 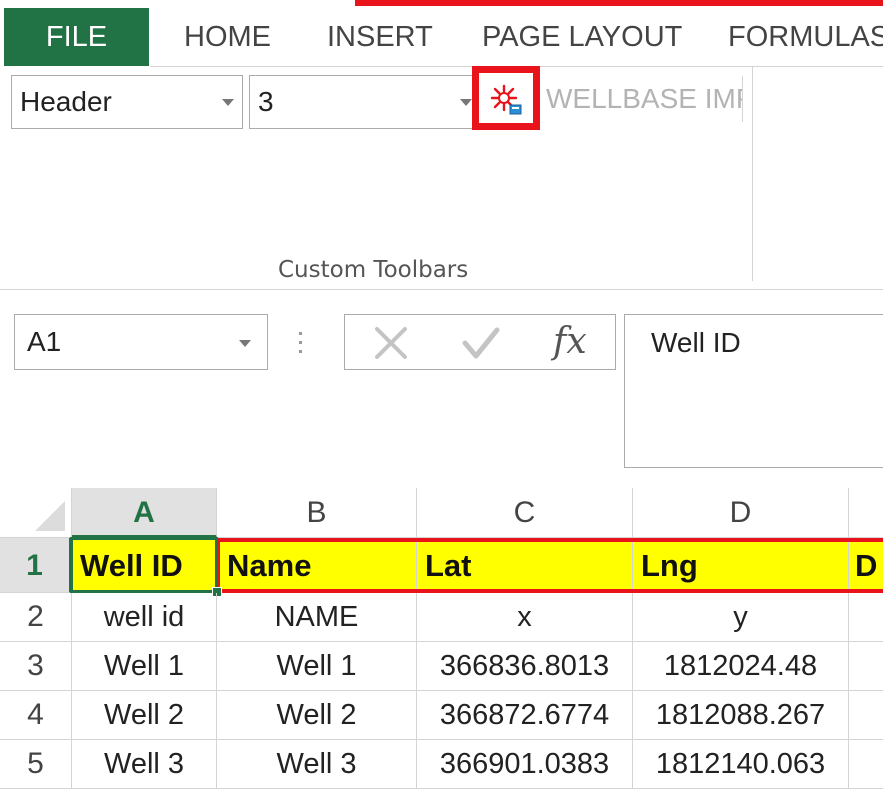 I want to click on cell-e2, so click(x=866, y=617).